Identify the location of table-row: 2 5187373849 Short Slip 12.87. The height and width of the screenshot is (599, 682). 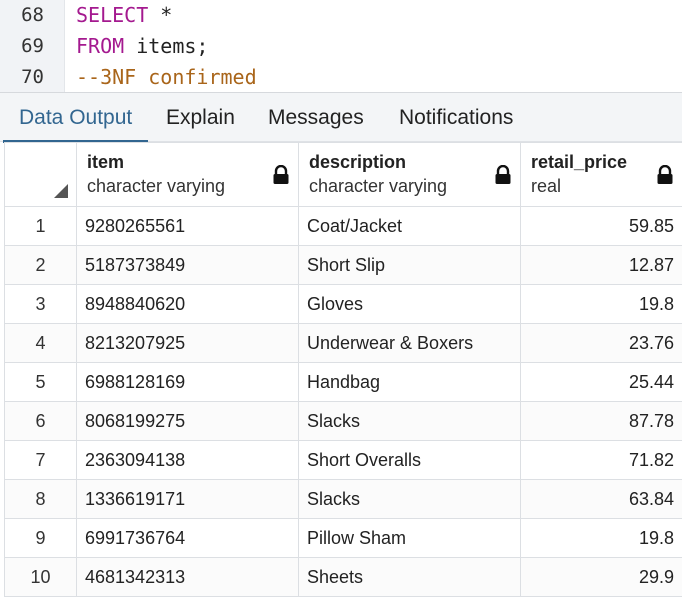
(343, 265).